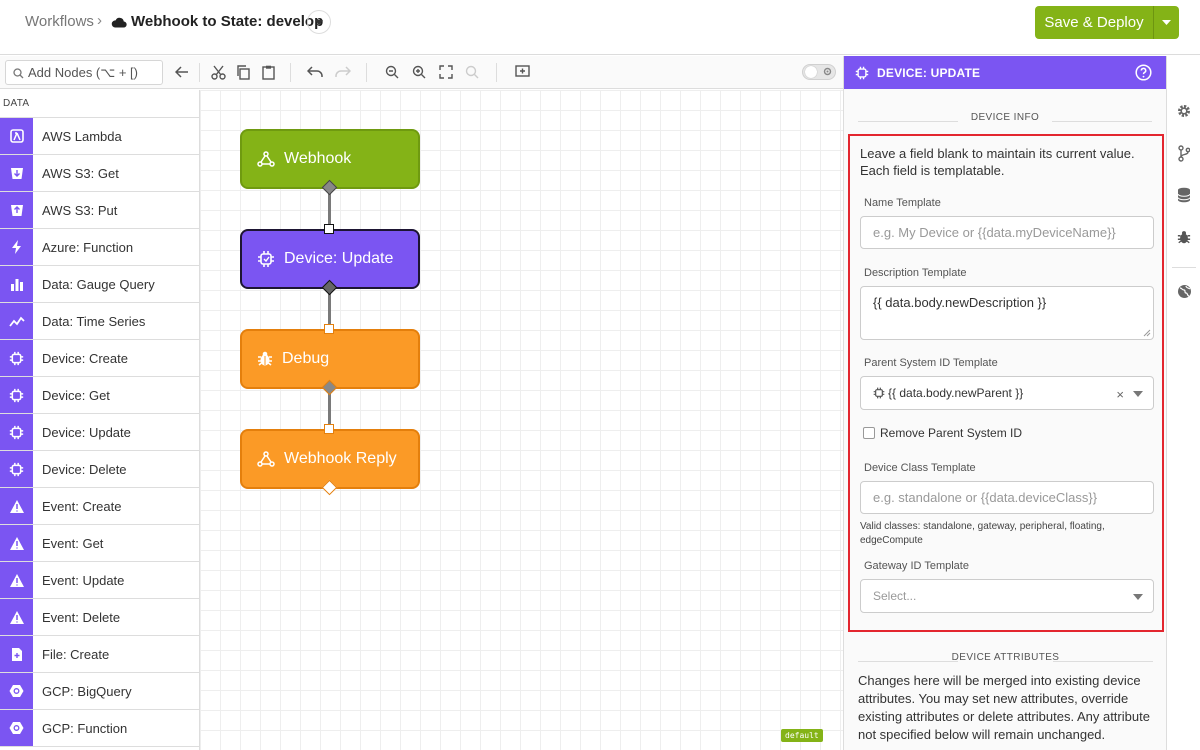 The image size is (1200, 750). Describe the element at coordinates (915, 273) in the screenshot. I see `description-template-label: Description Template` at that location.